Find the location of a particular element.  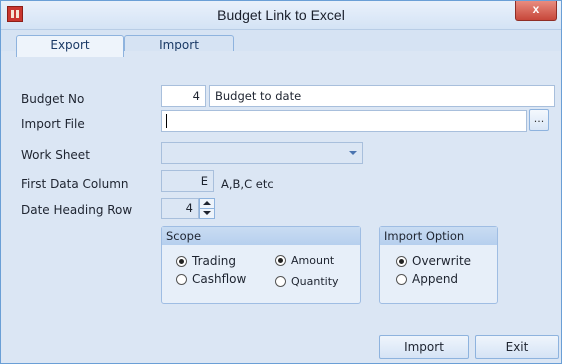

radio-trading-label: Trading is located at coordinates (214, 261).